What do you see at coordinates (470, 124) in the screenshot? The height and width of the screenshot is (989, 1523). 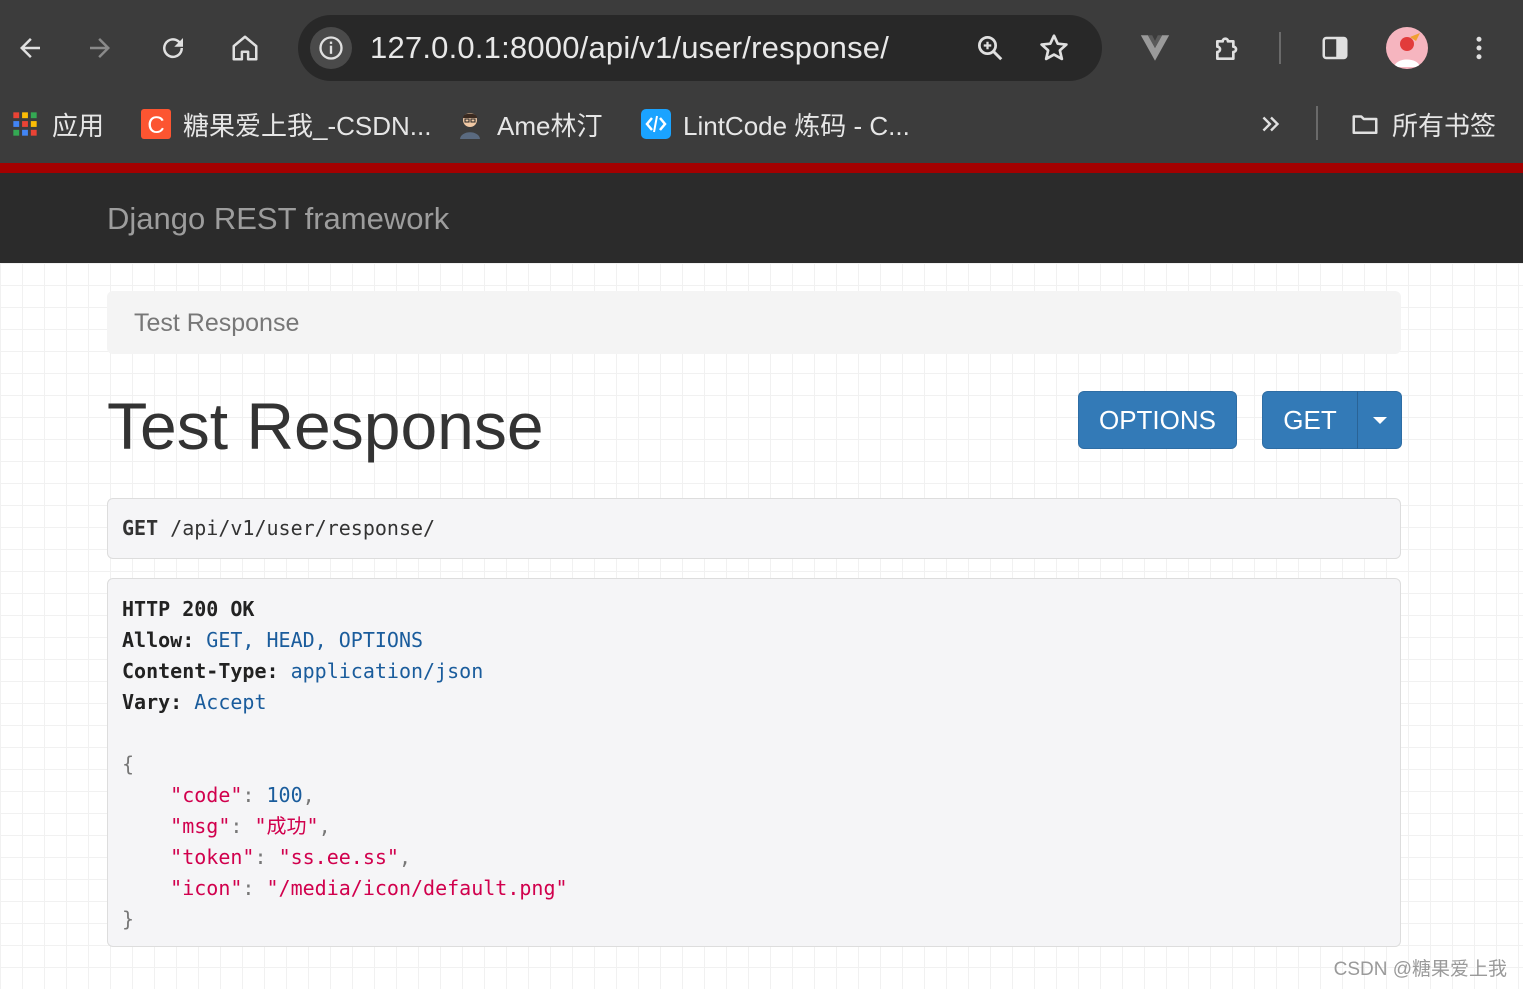 I see `avatar-icon` at bounding box center [470, 124].